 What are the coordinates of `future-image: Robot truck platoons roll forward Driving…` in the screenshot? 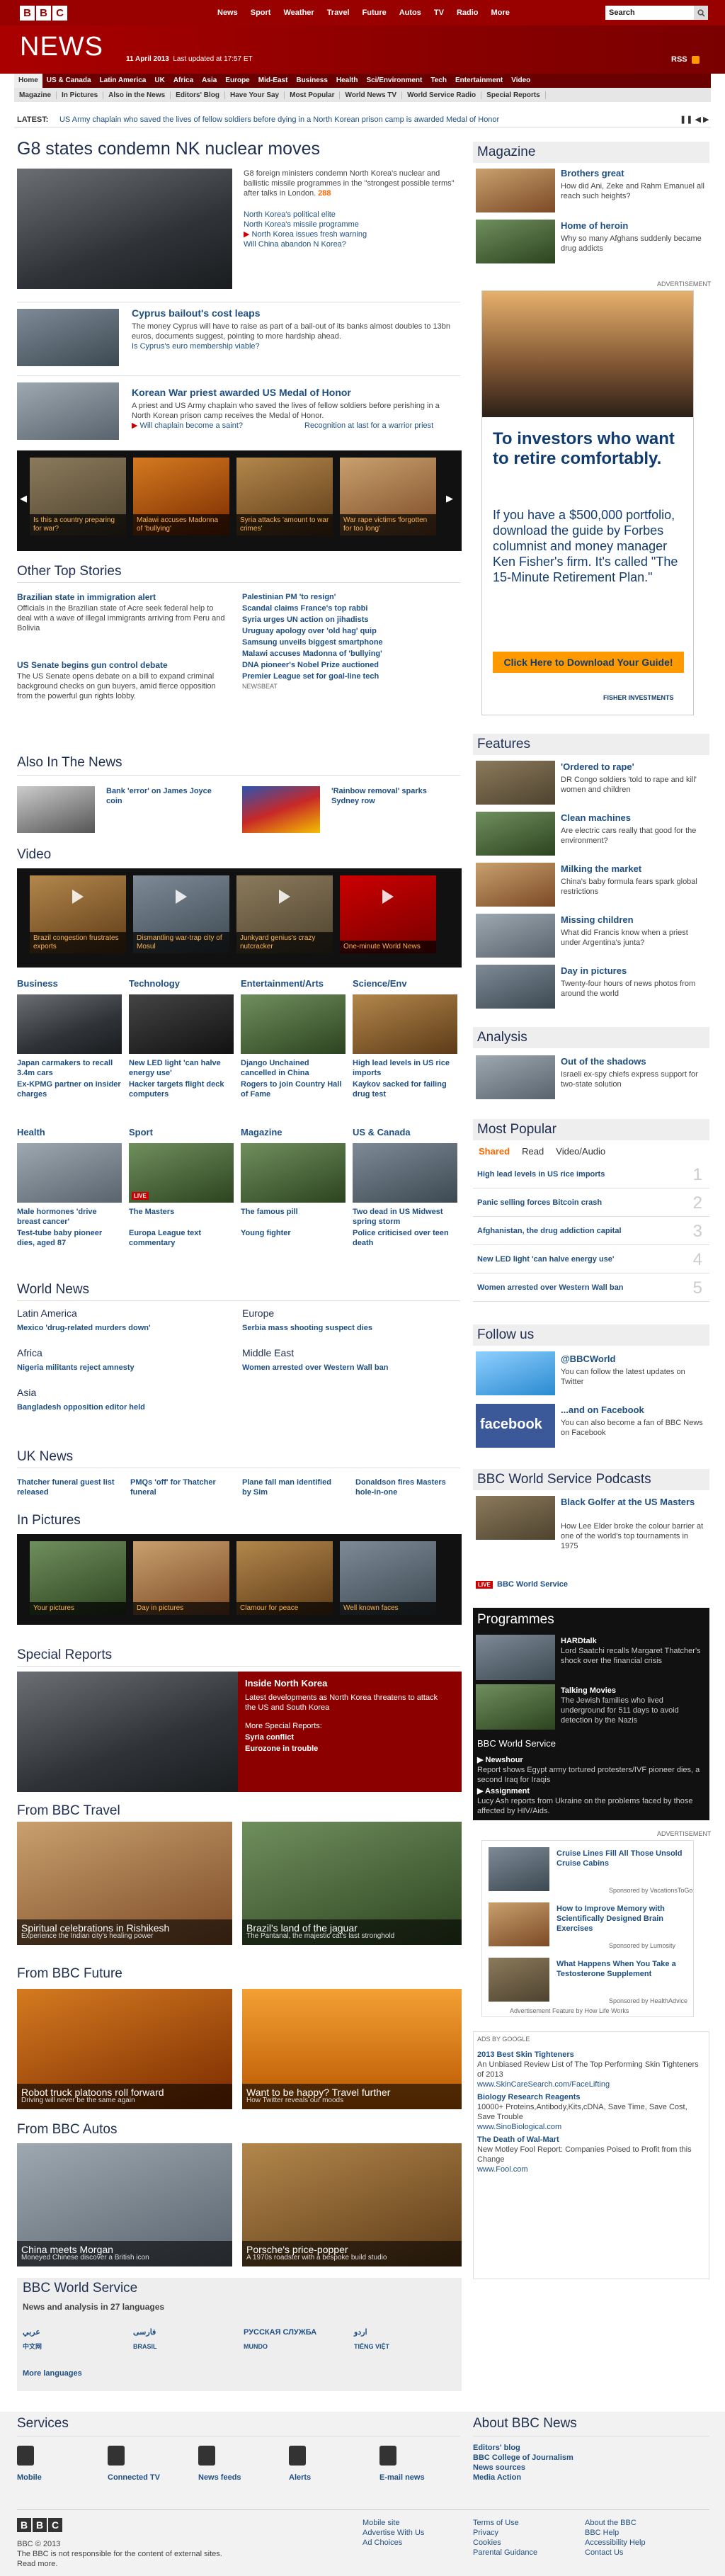 It's located at (124, 2049).